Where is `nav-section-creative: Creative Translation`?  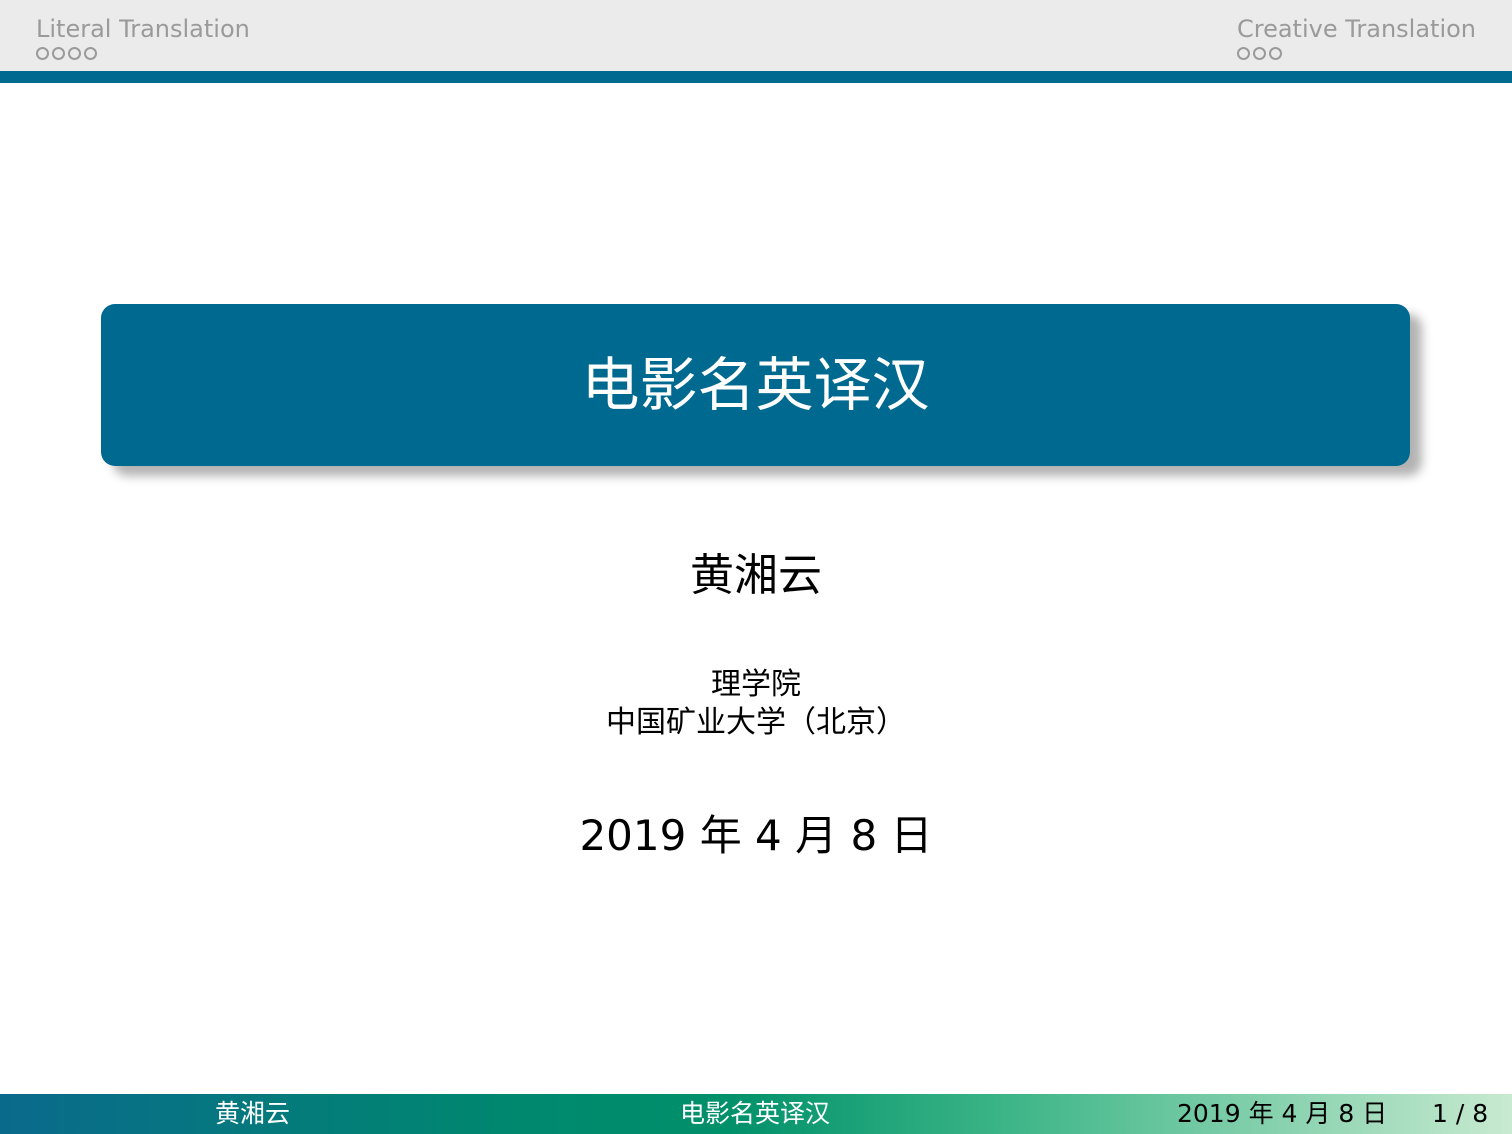
nav-section-creative: Creative Translation is located at coordinates (1356, 38).